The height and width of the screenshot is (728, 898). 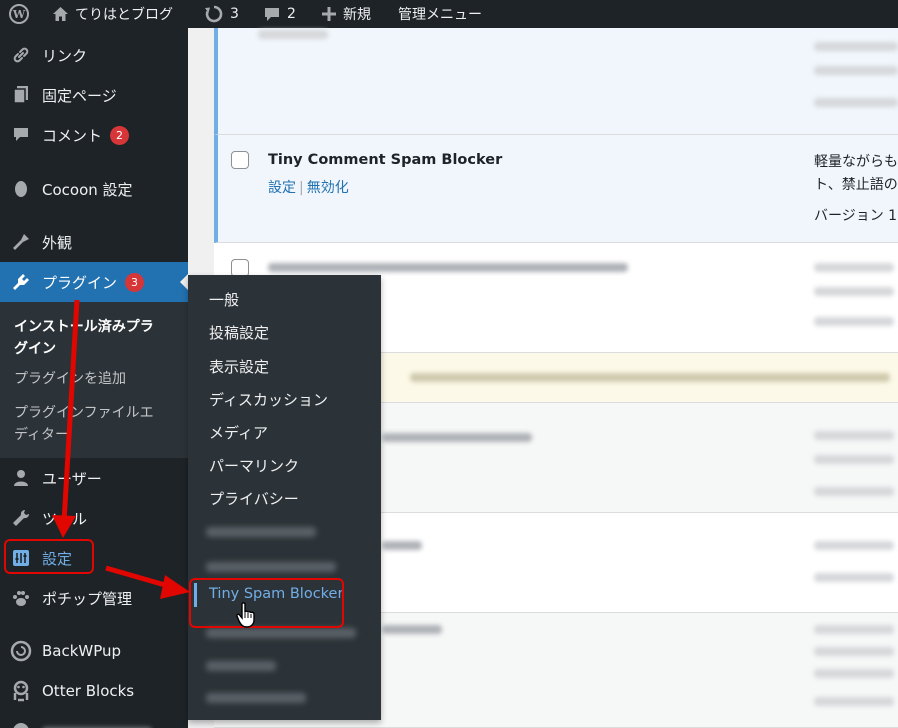 I want to click on admin-menu-link: 管理メニュー, so click(x=440, y=14).